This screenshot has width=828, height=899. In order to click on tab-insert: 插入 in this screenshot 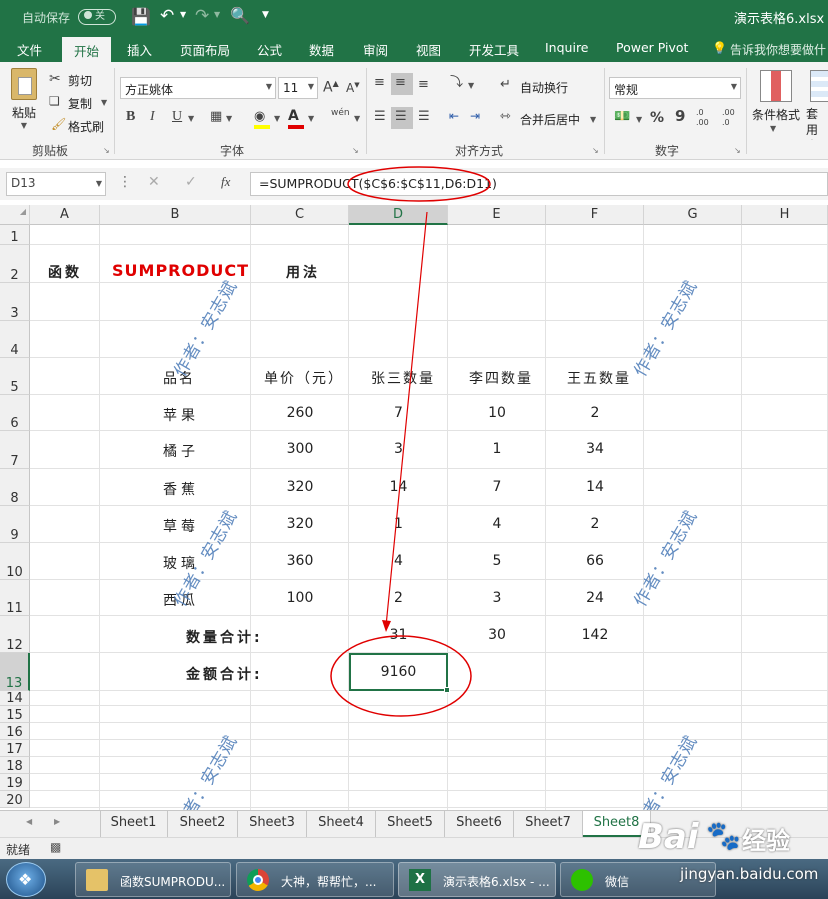, I will do `click(139, 49)`.